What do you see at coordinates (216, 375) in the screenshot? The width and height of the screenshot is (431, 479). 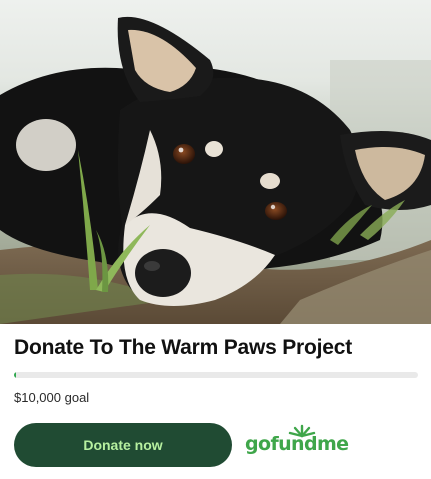 I see `donation-progress-bar` at bounding box center [216, 375].